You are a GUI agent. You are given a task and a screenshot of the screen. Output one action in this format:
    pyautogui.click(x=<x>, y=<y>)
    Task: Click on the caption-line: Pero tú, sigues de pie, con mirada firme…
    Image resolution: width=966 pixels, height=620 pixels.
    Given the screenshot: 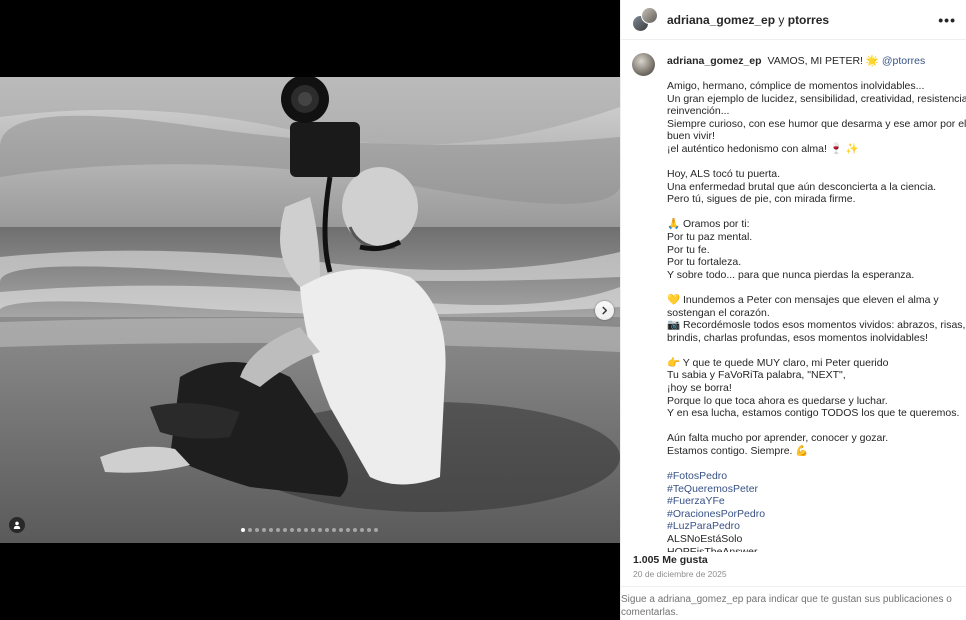 What is the action you would take?
    pyautogui.click(x=761, y=199)
    